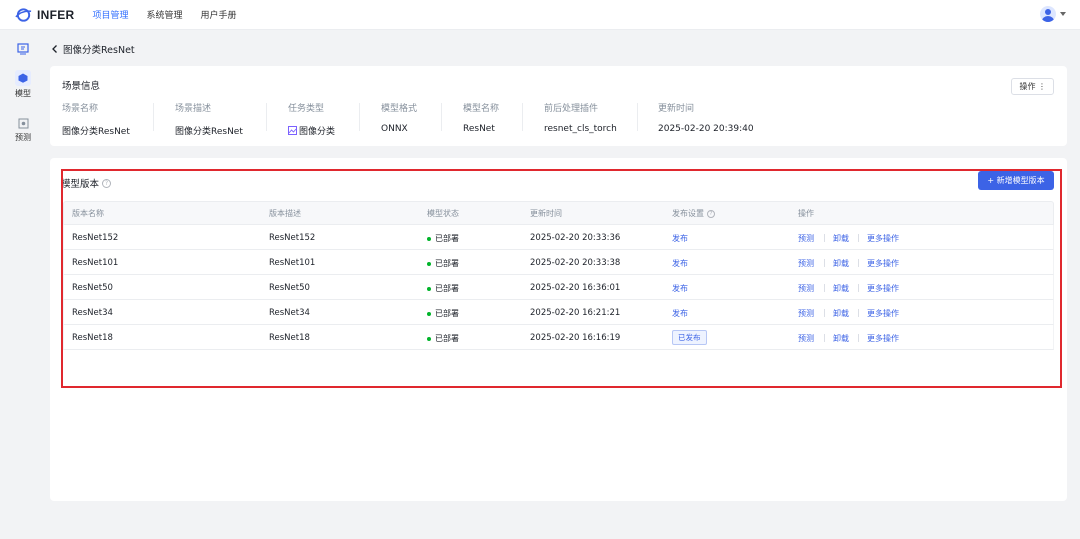 Image resolution: width=1080 pixels, height=539 pixels. I want to click on back-arrow-icon, so click(55, 49).